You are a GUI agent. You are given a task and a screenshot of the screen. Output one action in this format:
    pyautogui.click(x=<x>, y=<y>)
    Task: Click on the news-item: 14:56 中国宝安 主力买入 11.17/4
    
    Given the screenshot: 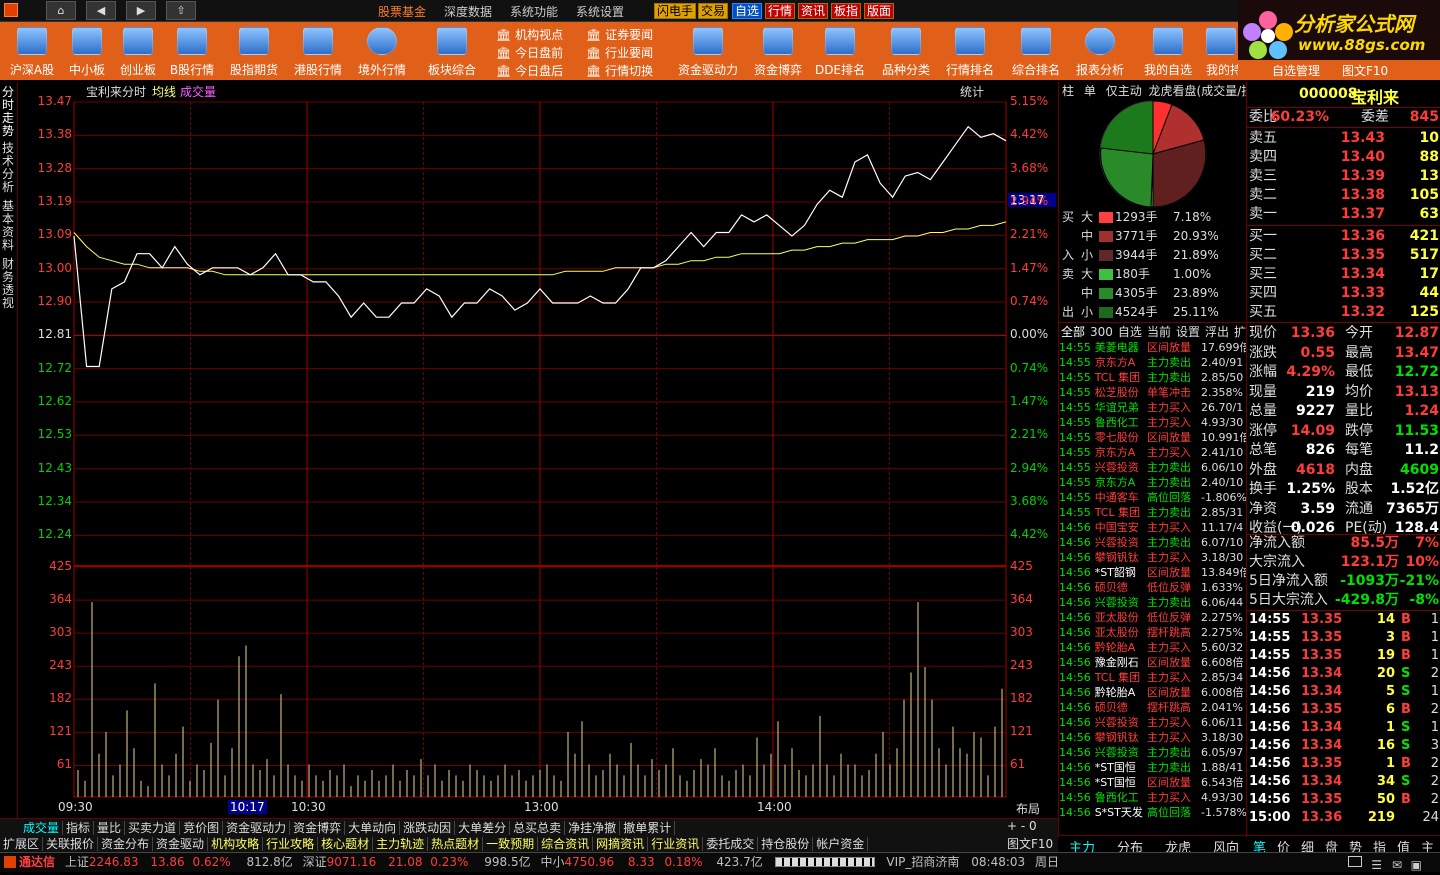 What is the action you would take?
    pyautogui.click(x=1153, y=527)
    